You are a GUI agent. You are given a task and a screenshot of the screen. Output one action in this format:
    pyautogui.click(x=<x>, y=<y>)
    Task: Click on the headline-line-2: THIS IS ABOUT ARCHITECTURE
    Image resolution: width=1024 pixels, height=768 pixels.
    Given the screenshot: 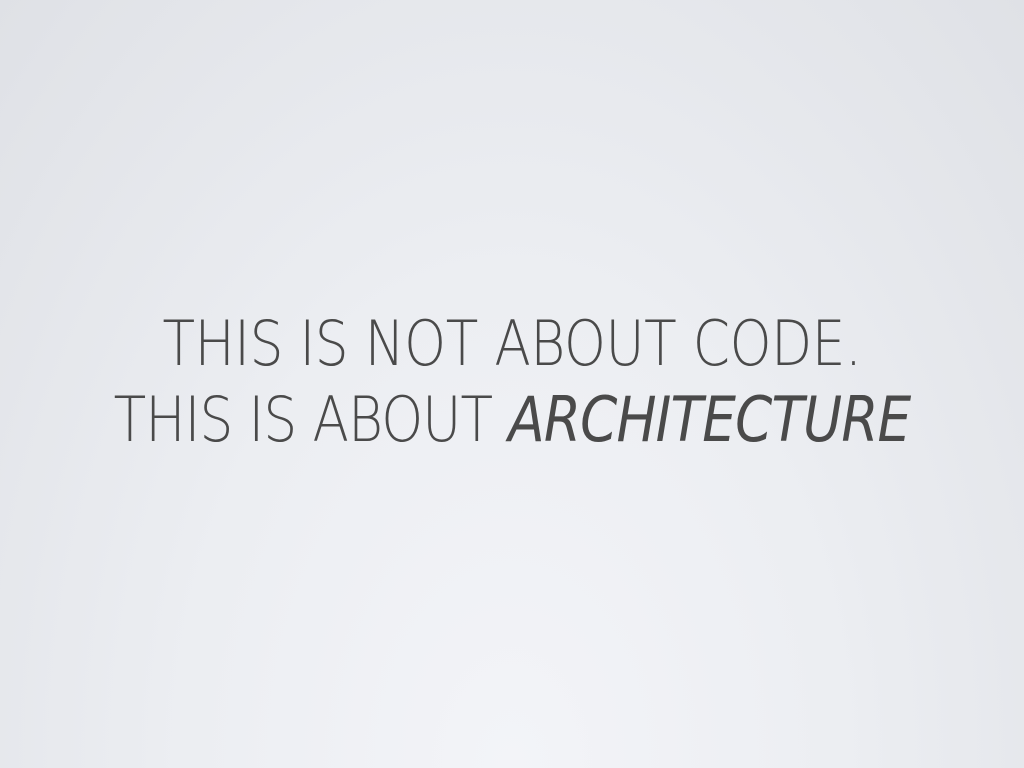 What is the action you would take?
    pyautogui.click(x=512, y=420)
    